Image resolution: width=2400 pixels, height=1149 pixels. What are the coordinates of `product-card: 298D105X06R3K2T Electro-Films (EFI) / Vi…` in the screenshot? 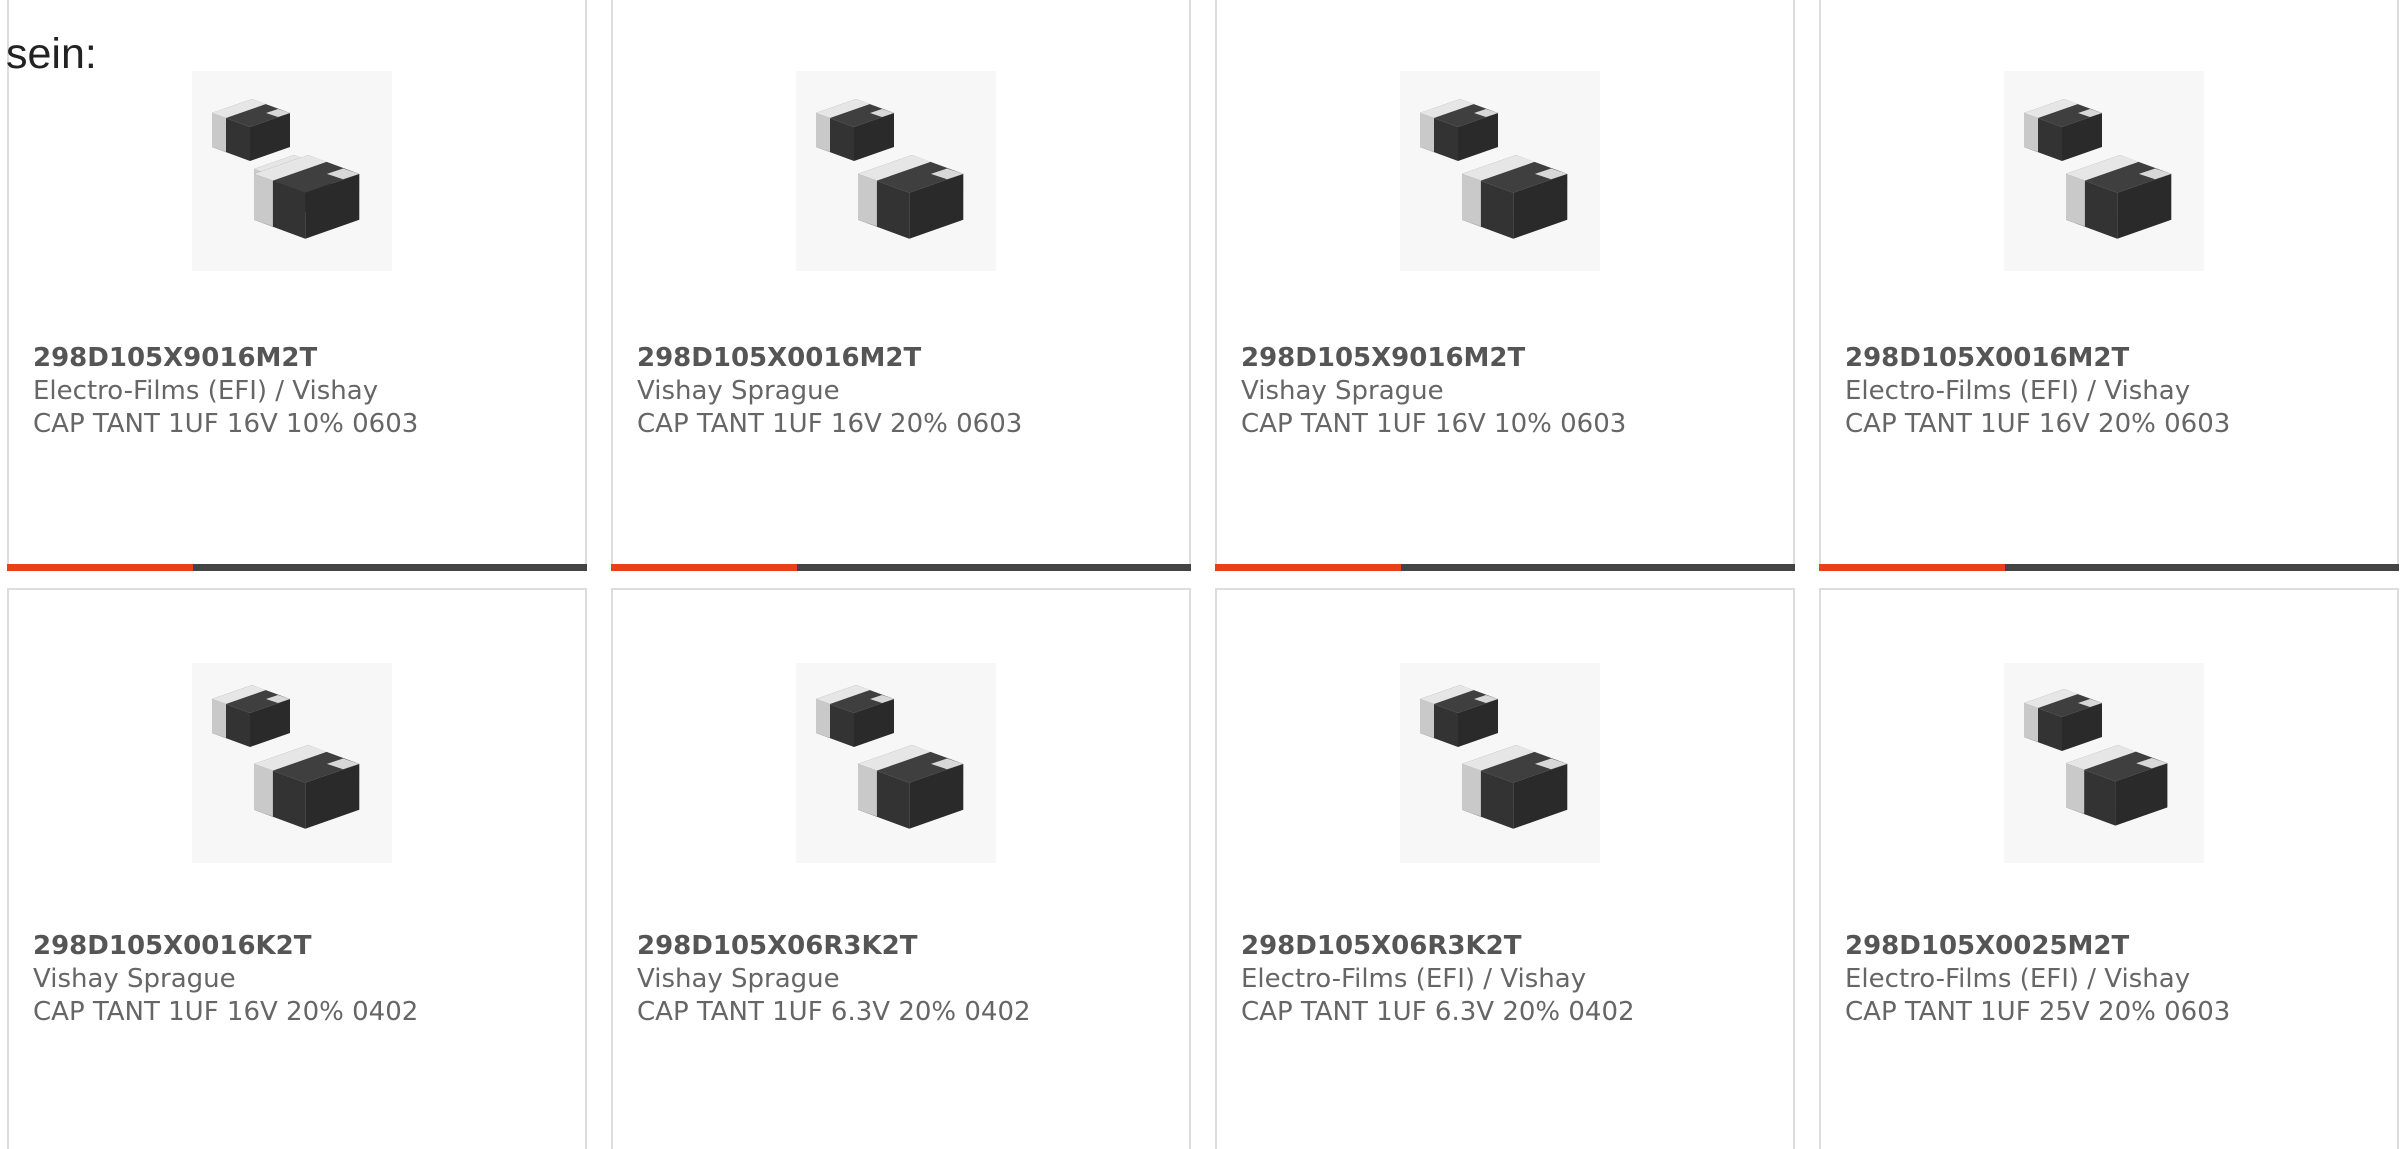 It's located at (1505, 868).